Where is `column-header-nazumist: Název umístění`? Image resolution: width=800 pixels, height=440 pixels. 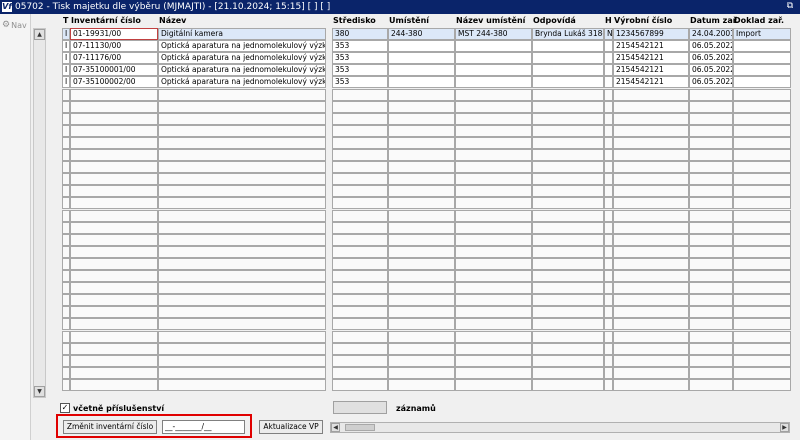
column-header-nazumist: Název umístění is located at coordinates (490, 21).